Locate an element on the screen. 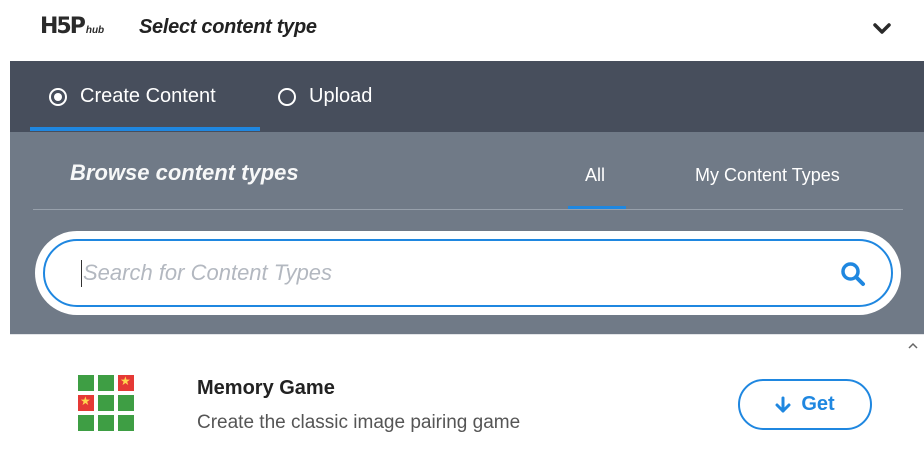  filter-my-content-types: My Content Types is located at coordinates (767, 175).